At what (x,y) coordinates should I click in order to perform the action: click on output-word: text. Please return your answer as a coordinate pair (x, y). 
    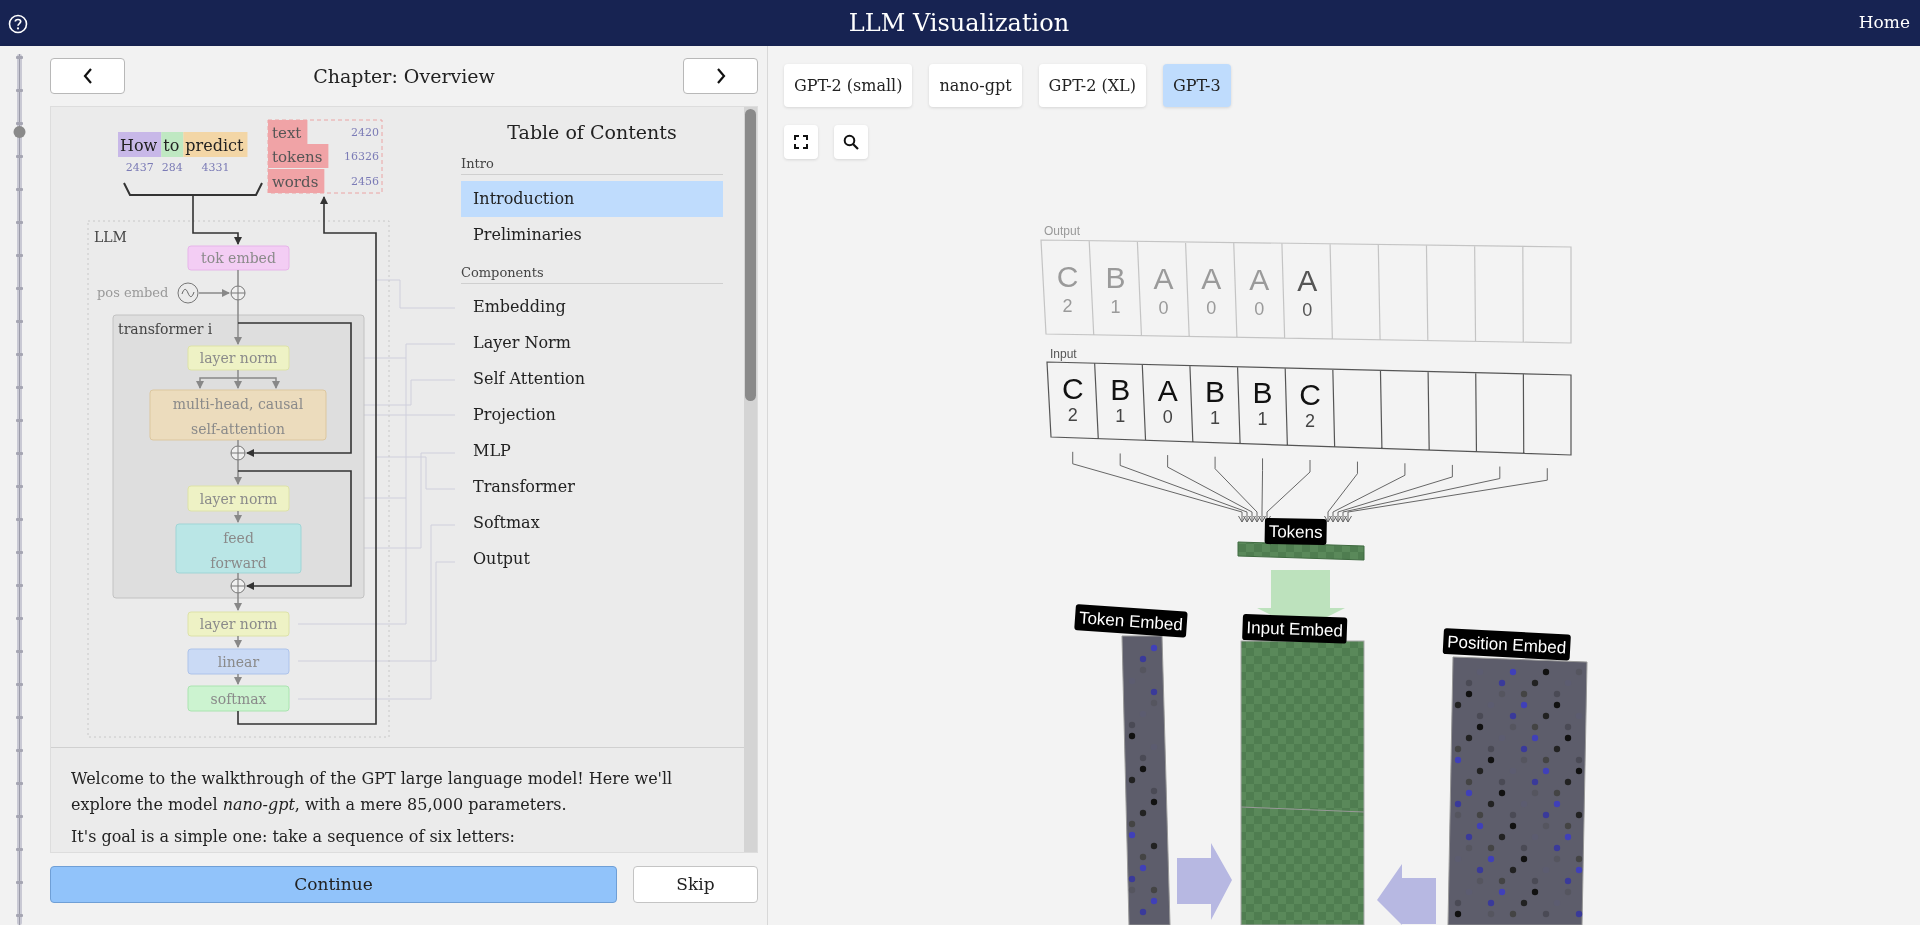
    Looking at the image, I should click on (288, 132).